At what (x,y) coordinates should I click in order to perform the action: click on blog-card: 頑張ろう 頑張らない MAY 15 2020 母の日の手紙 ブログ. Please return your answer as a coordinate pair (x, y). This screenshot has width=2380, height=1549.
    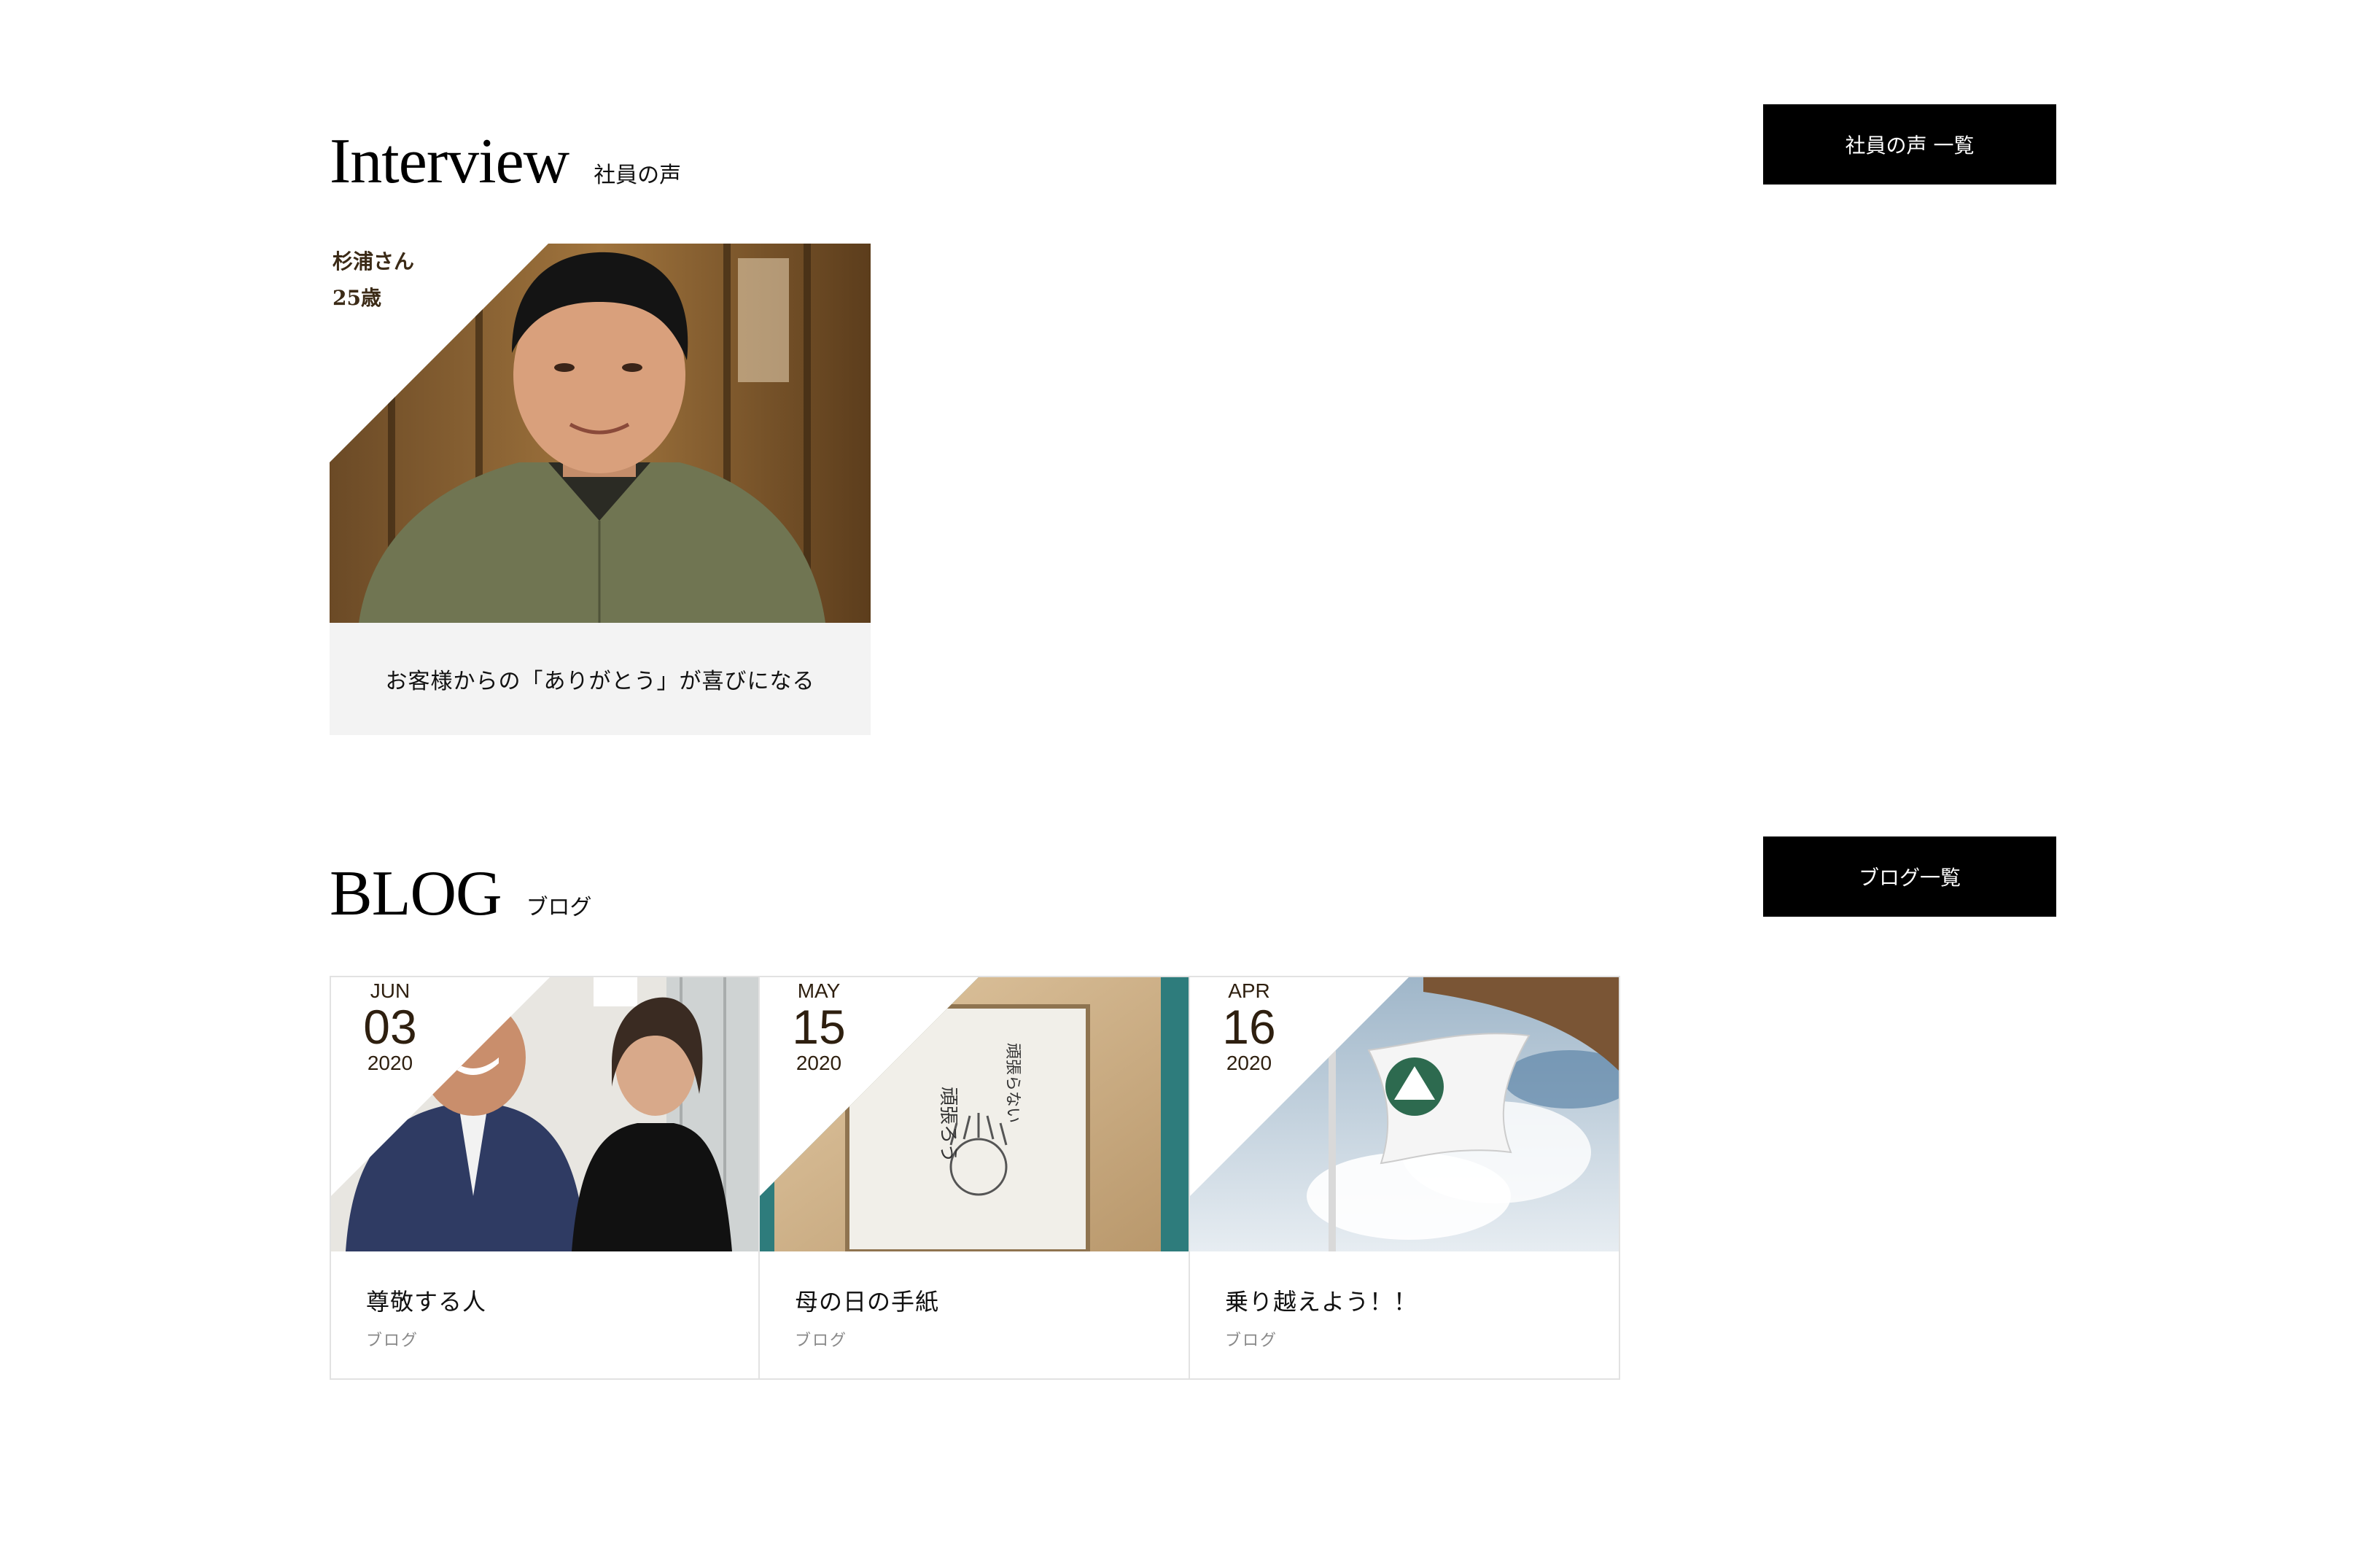
    Looking at the image, I should click on (975, 1178).